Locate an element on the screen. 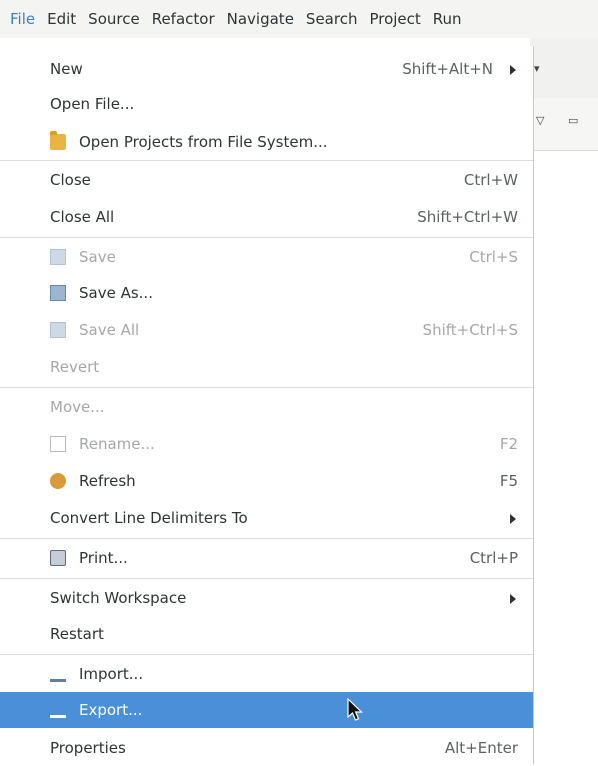 The width and height of the screenshot is (598, 766). toolbar-dropdown-icon: ▾ is located at coordinates (537, 68).